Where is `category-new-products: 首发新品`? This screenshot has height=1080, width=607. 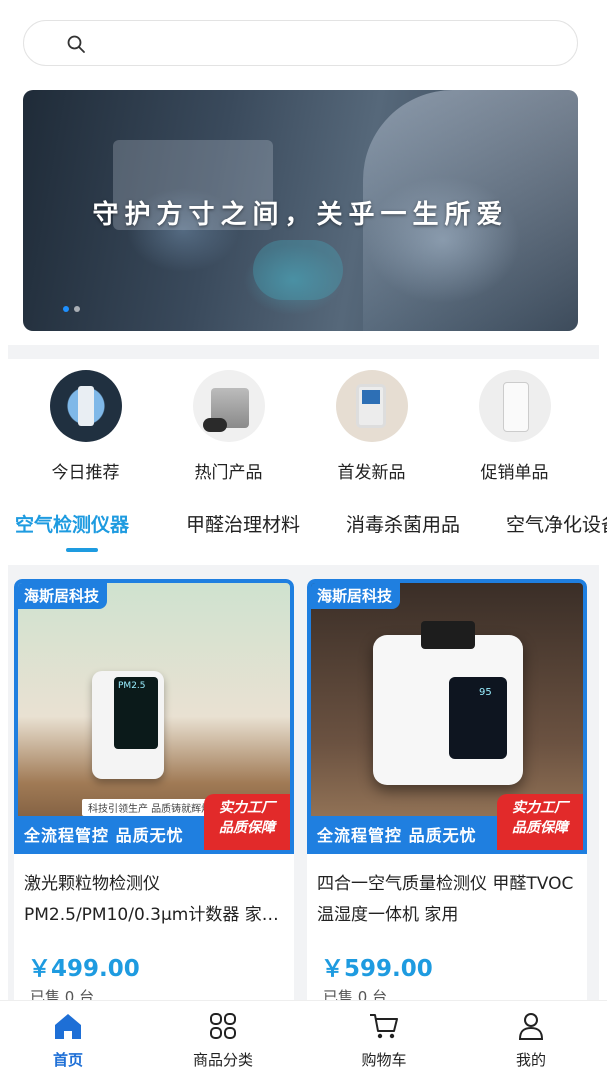 category-new-products: 首发新品 is located at coordinates (371, 427).